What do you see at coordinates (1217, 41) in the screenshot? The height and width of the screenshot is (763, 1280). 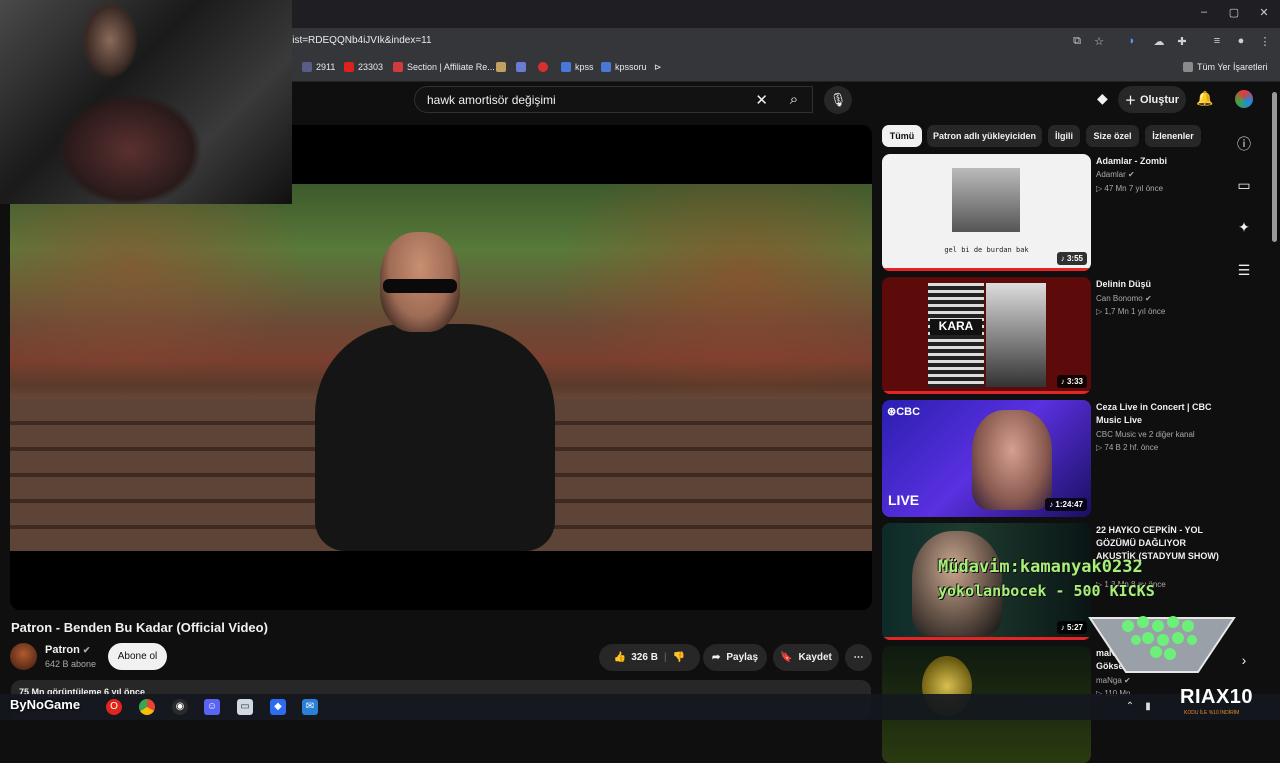 I see `media-control-icon: ≡` at bounding box center [1217, 41].